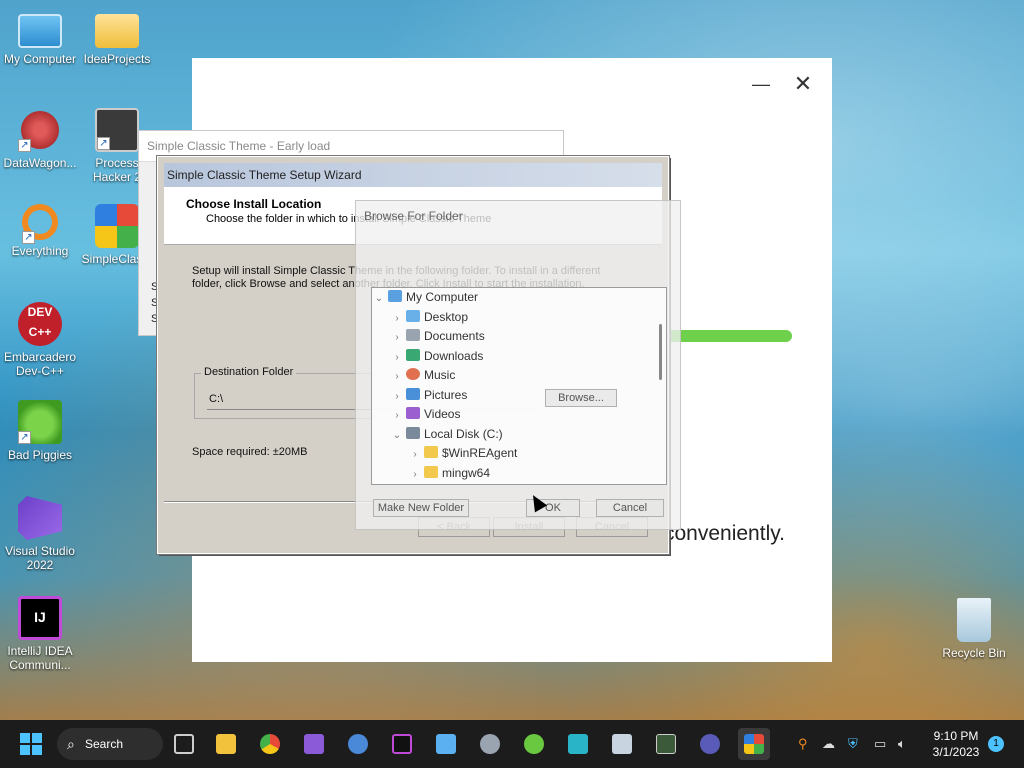  I want to click on tree-item-pictures: › Pictures, so click(428, 395).